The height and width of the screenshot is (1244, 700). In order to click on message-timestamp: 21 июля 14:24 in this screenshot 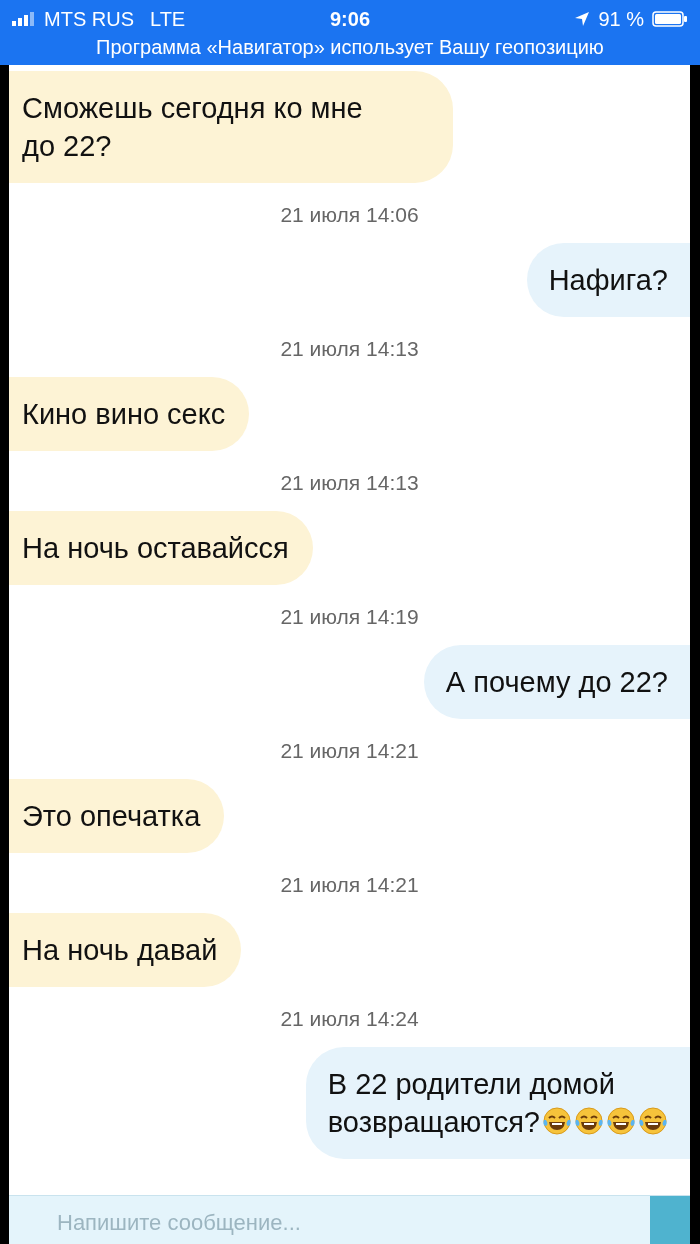, I will do `click(349, 1019)`.